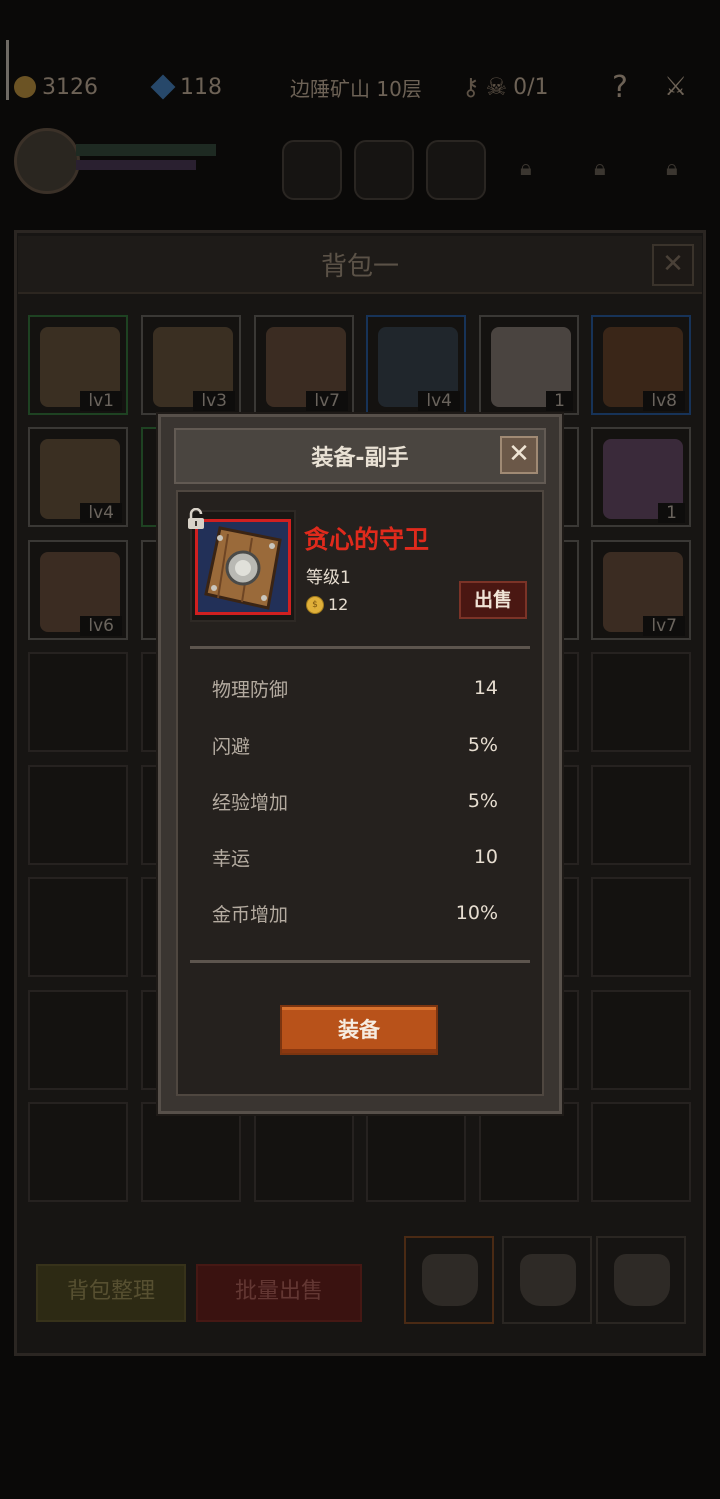 The image size is (720, 1499). I want to click on item-level-badge: lv8, so click(664, 401).